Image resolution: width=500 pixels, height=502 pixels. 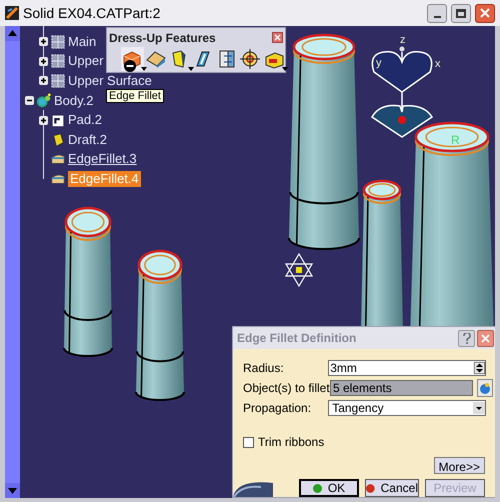 What do you see at coordinates (130, 66) in the screenshot?
I see `cursor-icon` at bounding box center [130, 66].